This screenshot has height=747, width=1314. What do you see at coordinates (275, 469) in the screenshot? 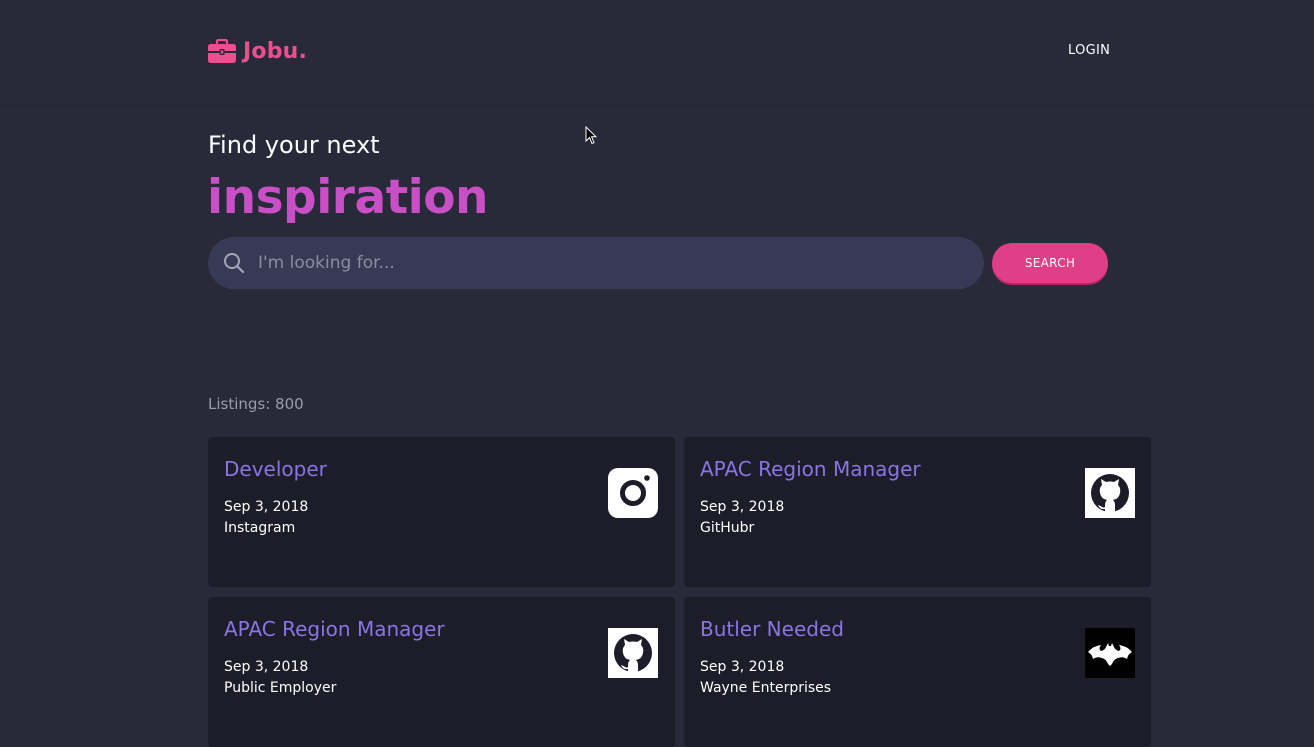
I see `listing-title: Developer` at bounding box center [275, 469].